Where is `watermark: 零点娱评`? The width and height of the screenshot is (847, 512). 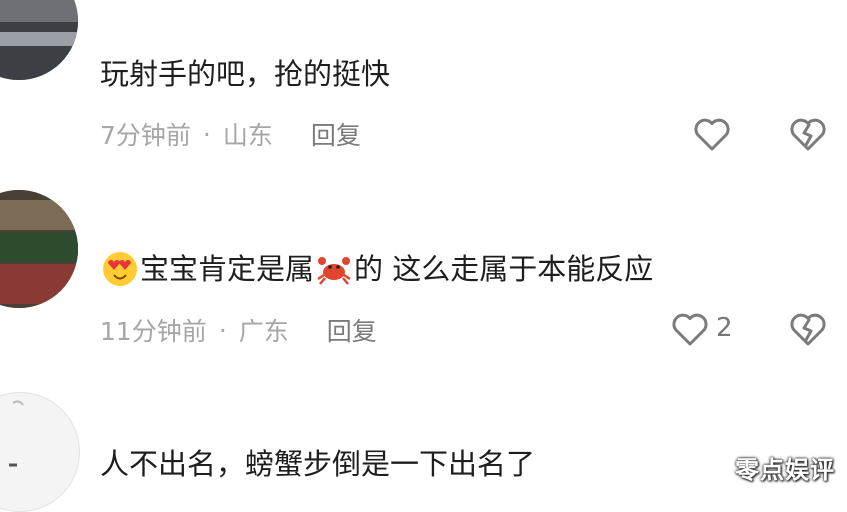 watermark: 零点娱评 is located at coordinates (785, 470).